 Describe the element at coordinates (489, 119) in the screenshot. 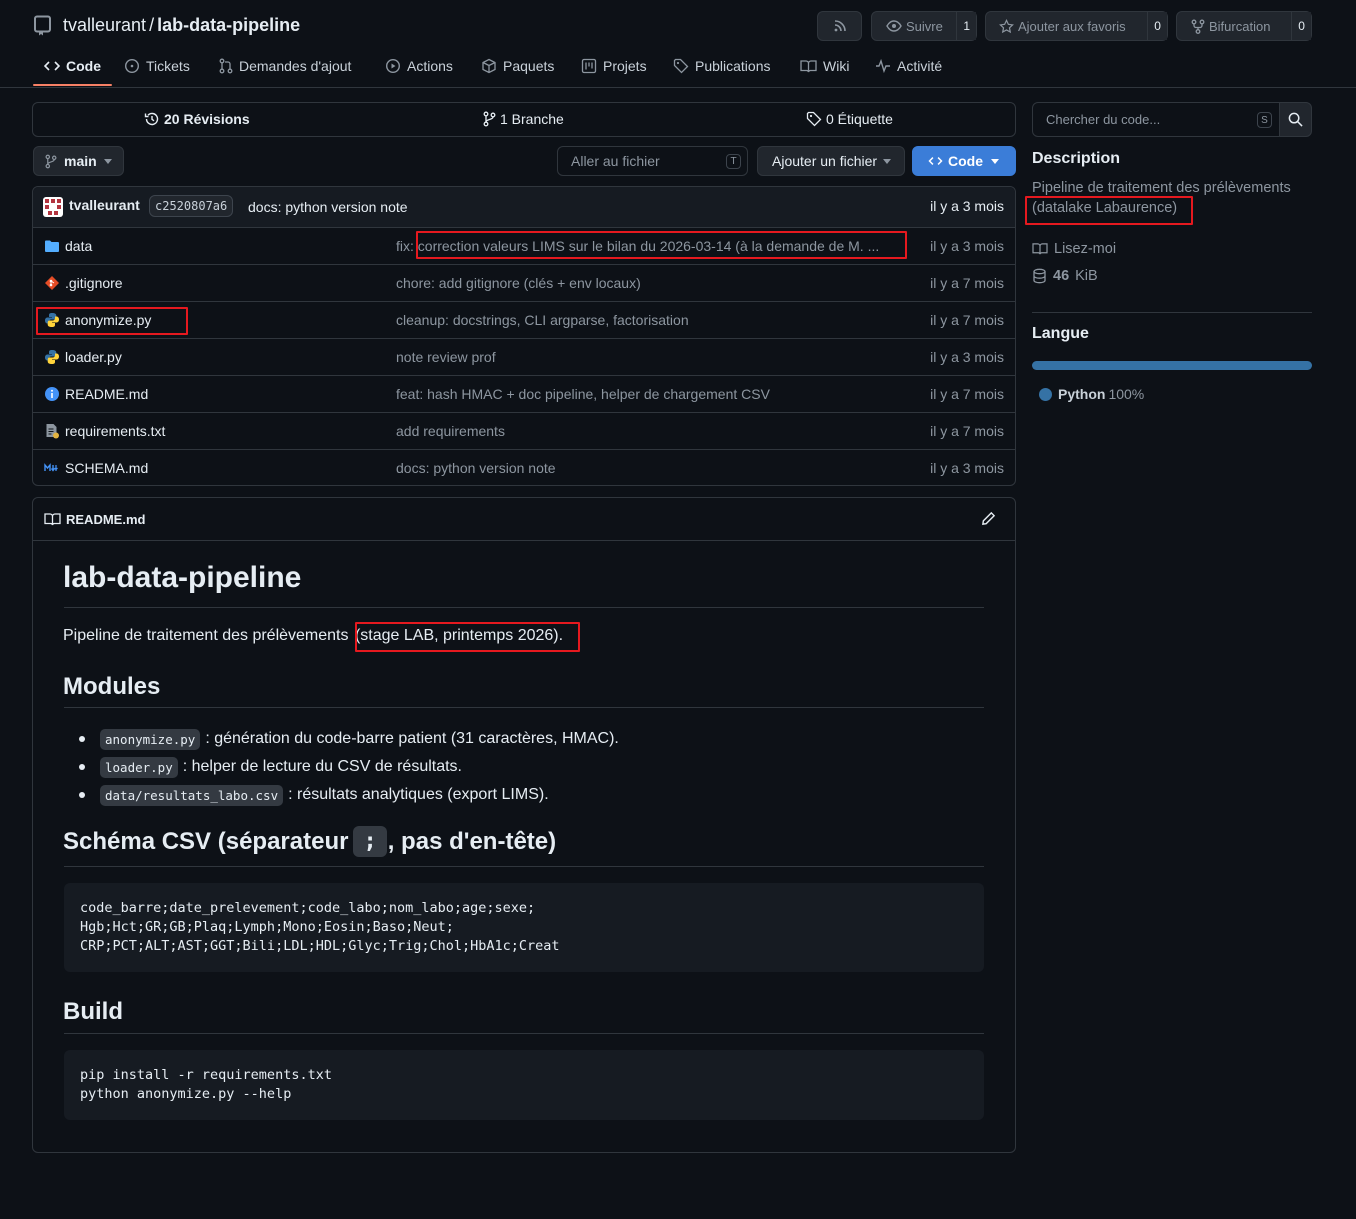

I see `branch-icon` at that location.